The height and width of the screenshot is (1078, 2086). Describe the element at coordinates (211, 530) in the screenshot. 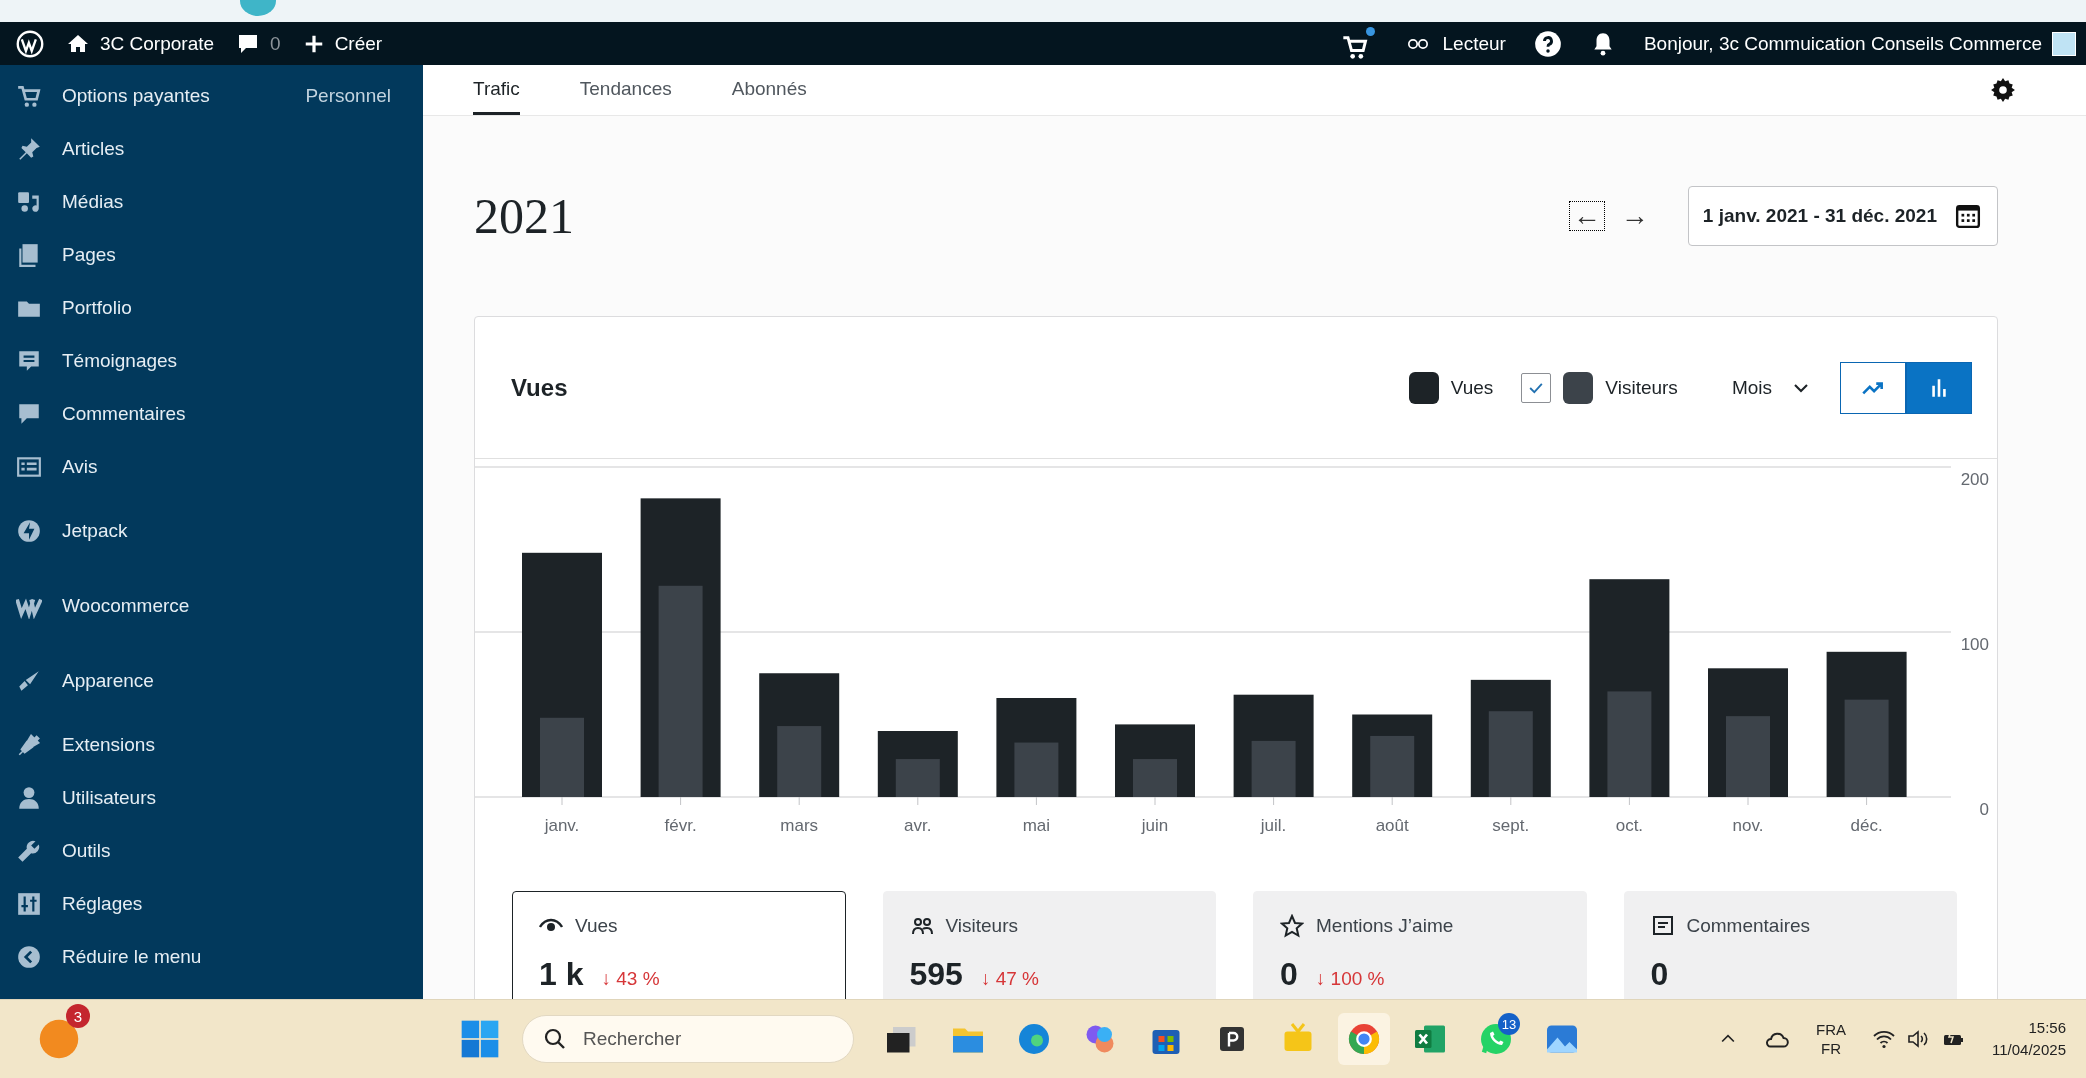

I see `sidebar-item: Jetpack` at that location.